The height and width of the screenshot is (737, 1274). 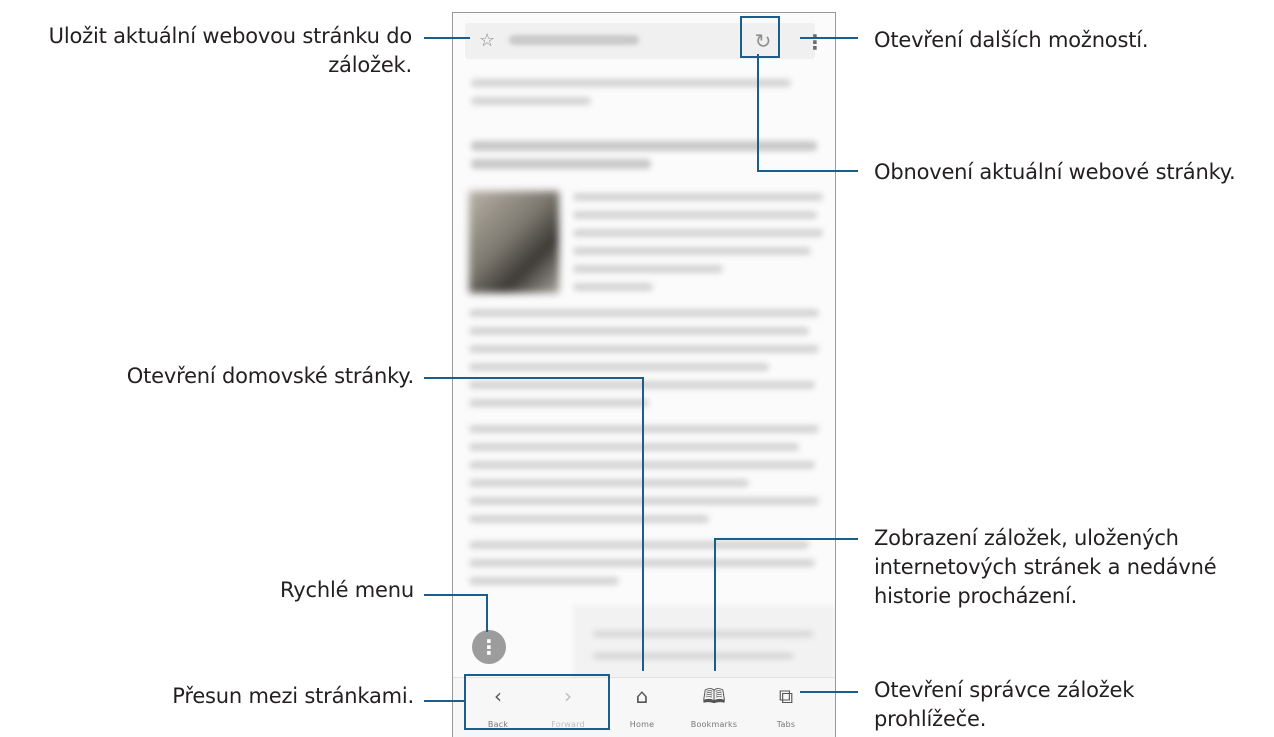 What do you see at coordinates (293, 696) in the screenshot?
I see `callout-navigate: Přesun mezi stránkami.` at bounding box center [293, 696].